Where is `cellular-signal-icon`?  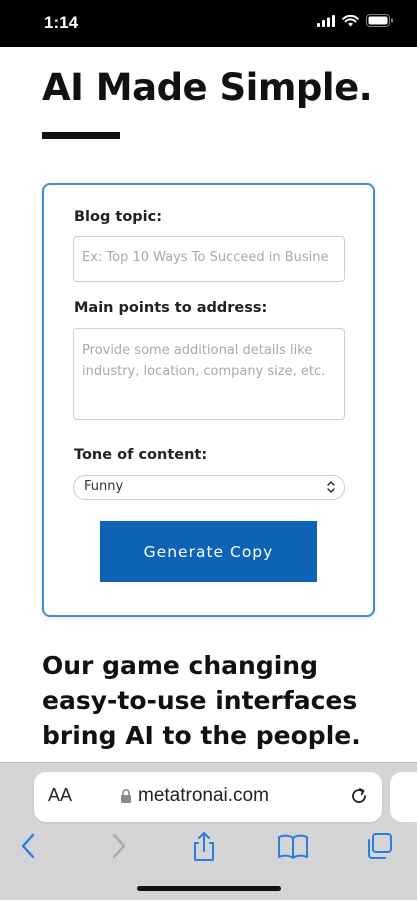 cellular-signal-icon is located at coordinates (326, 20).